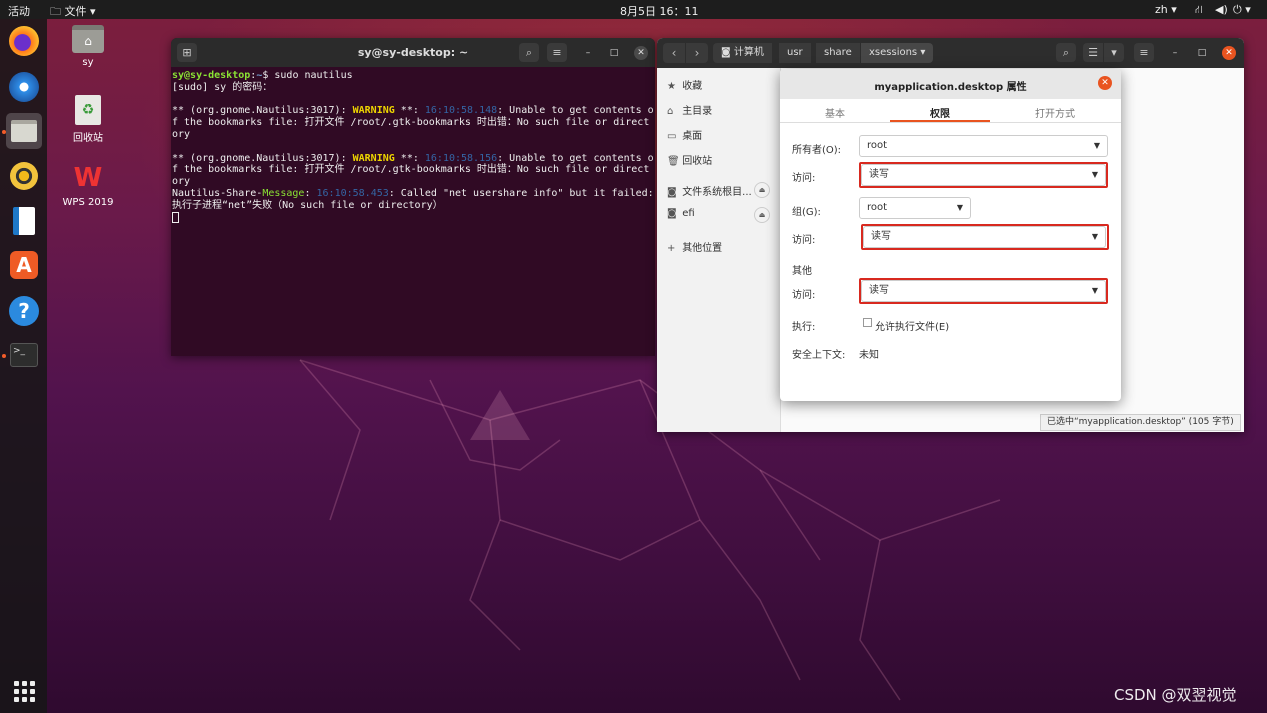 Image resolution: width=1267 pixels, height=713 pixels. What do you see at coordinates (689, 159) in the screenshot?
I see `sidebar-item-trash: 🗑 回收站` at bounding box center [689, 159].